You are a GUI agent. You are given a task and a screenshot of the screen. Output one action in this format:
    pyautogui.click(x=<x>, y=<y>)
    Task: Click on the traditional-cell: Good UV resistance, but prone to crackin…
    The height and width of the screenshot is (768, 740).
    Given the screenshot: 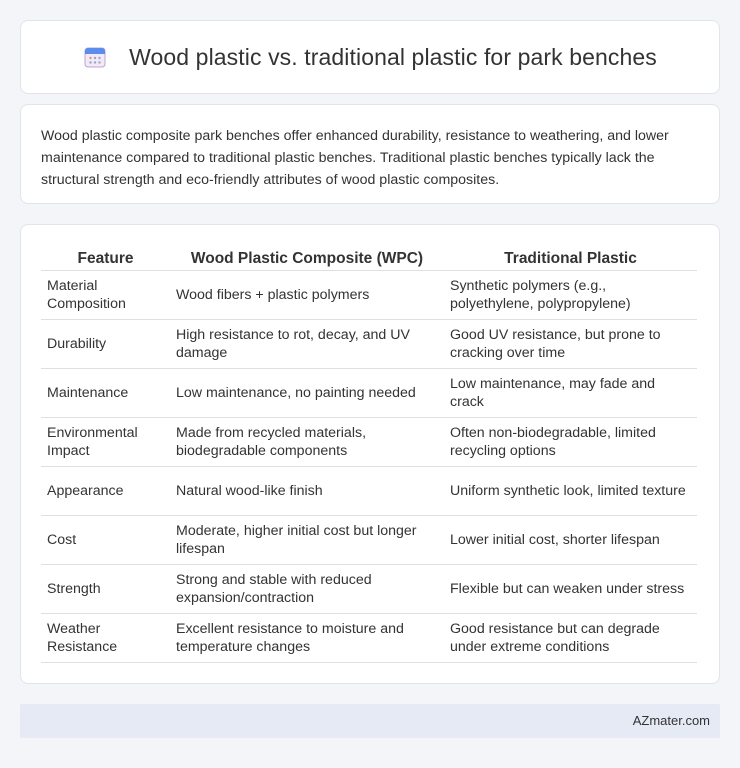 What is the action you would take?
    pyautogui.click(x=570, y=344)
    